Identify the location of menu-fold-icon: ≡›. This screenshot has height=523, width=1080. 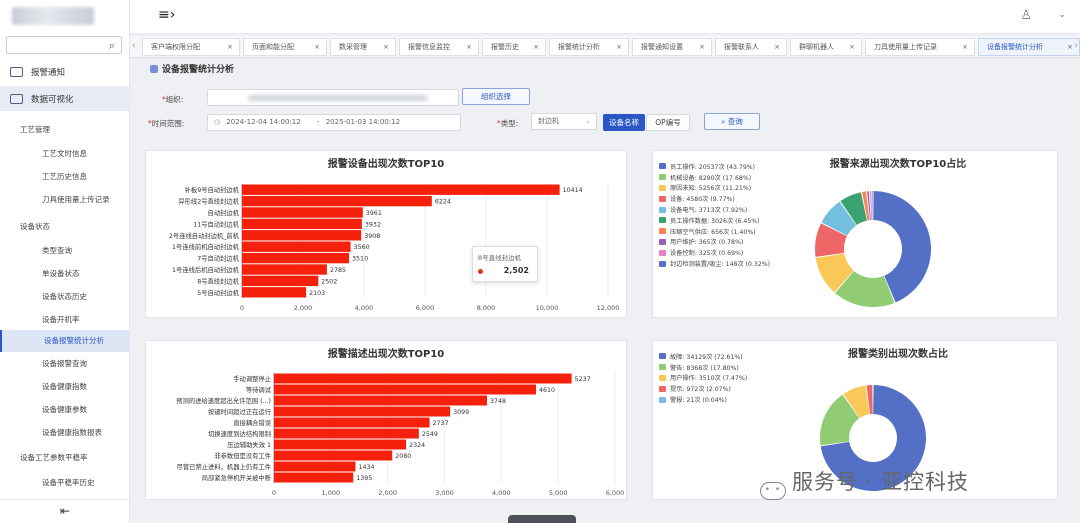
(166, 15).